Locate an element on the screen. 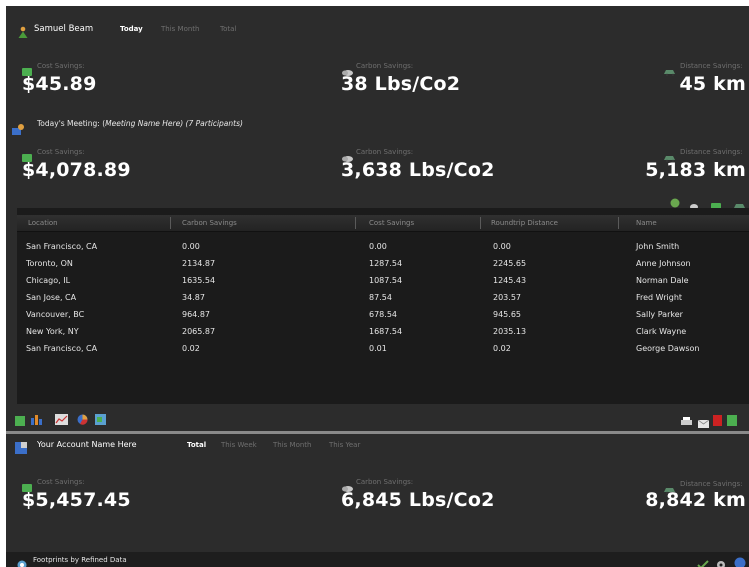 This screenshot has height=567, width=749. gear-icon is located at coordinates (721, 561).